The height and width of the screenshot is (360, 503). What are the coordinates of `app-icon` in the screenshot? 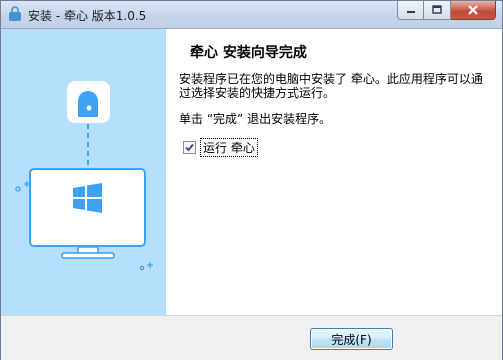 It's located at (15, 13).